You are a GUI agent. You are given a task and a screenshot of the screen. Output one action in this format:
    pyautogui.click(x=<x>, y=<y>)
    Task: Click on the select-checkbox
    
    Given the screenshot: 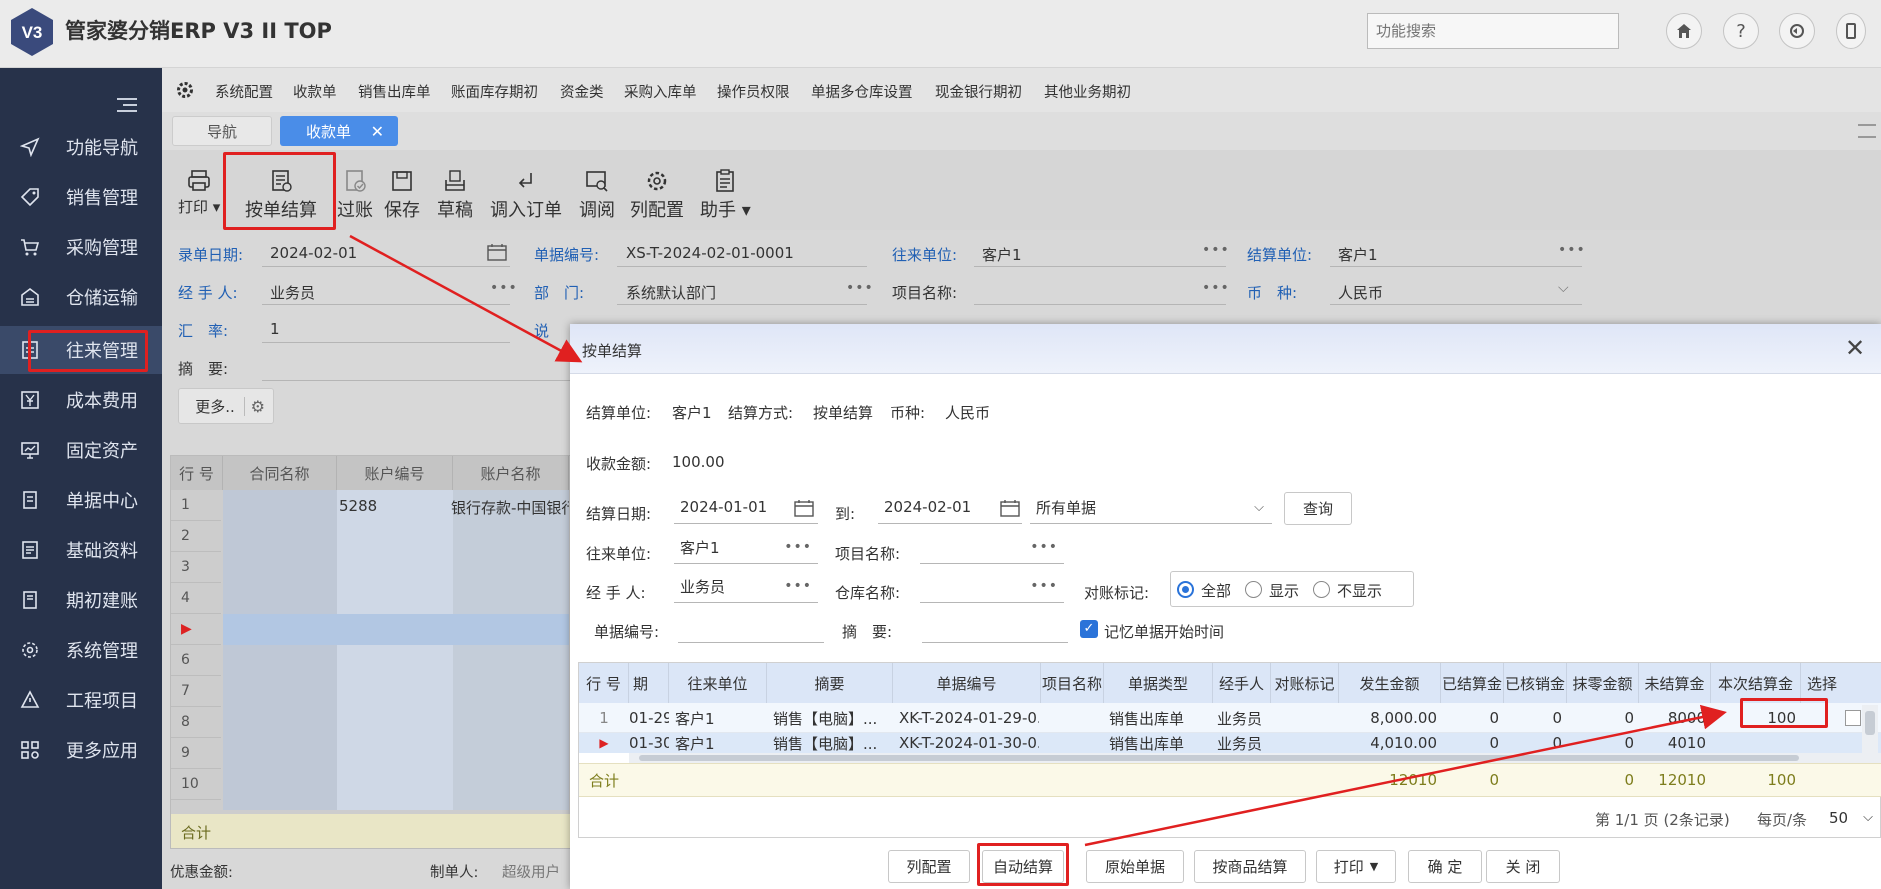 What is the action you would take?
    pyautogui.click(x=1853, y=718)
    